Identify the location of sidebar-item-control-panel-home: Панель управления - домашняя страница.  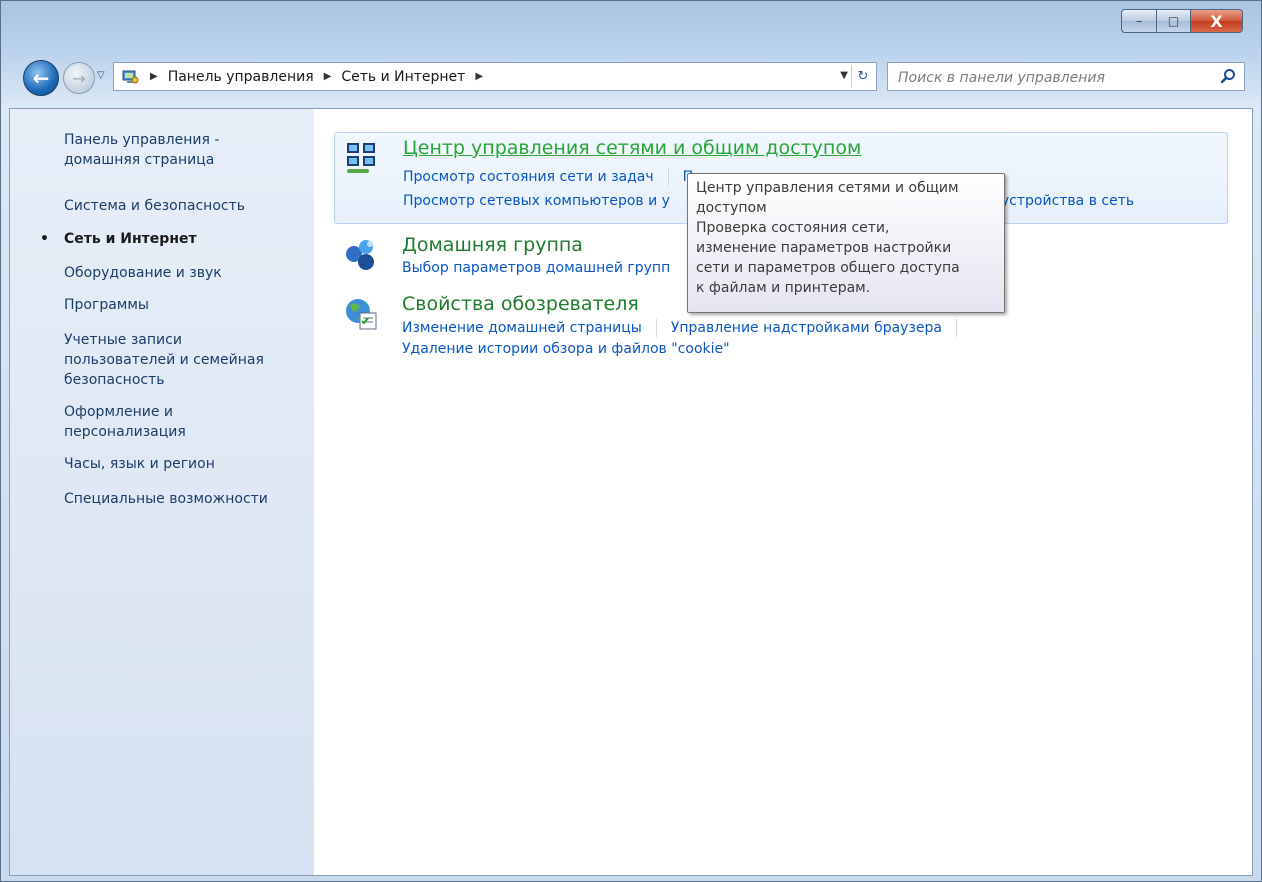
(184, 150).